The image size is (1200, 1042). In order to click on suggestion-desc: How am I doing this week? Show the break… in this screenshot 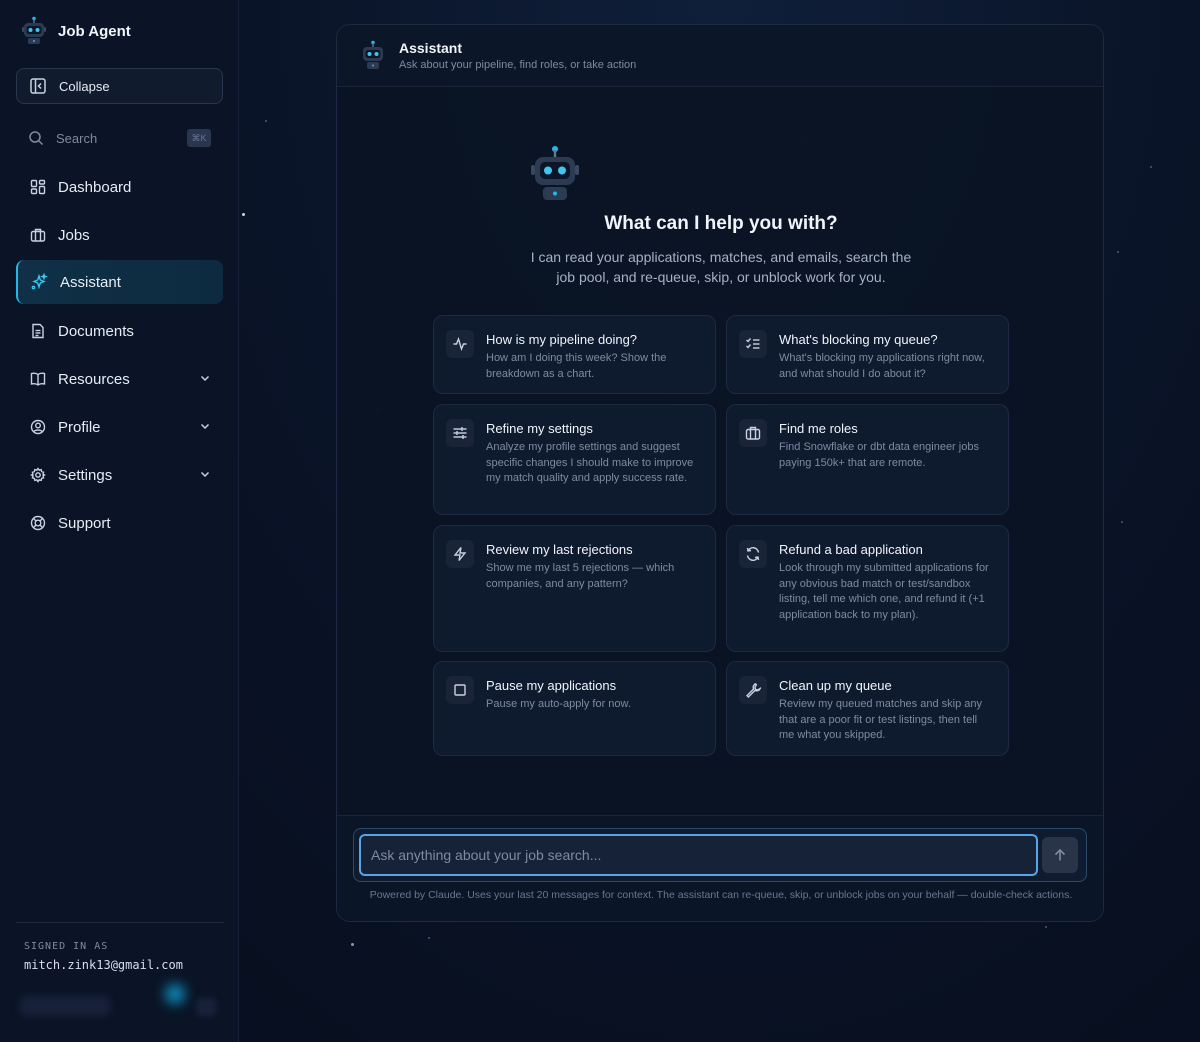, I will do `click(576, 366)`.